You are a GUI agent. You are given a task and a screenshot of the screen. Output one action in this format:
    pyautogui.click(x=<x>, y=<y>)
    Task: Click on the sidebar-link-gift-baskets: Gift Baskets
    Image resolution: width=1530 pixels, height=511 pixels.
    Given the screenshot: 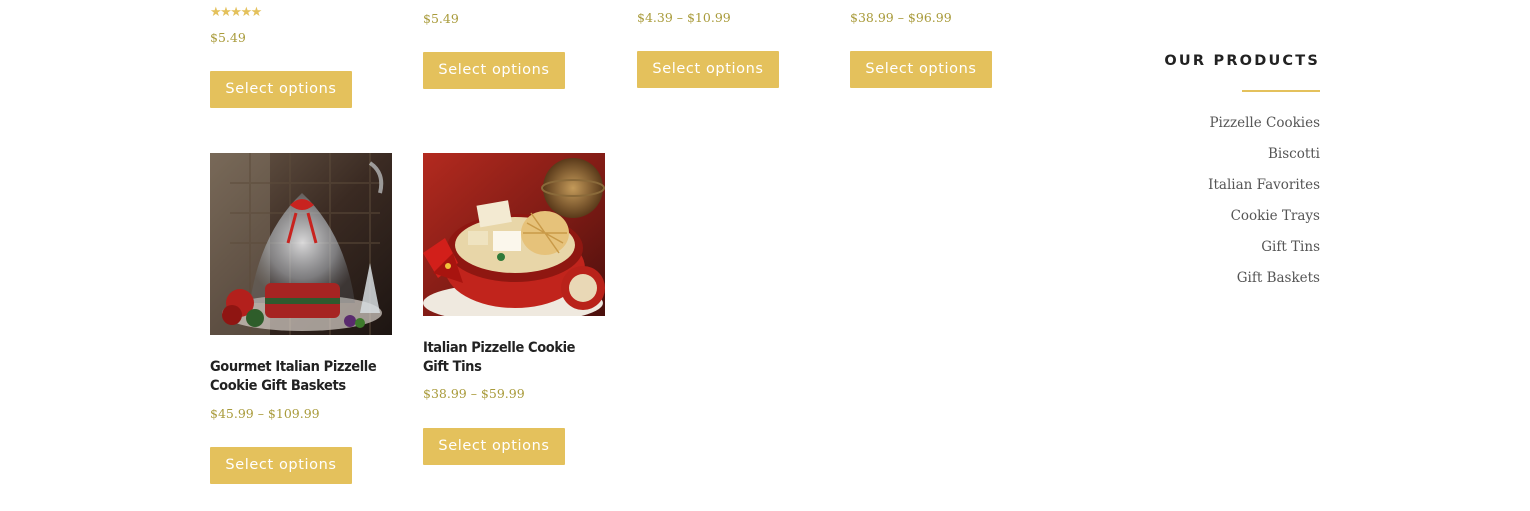 What is the action you would take?
    pyautogui.click(x=1278, y=278)
    